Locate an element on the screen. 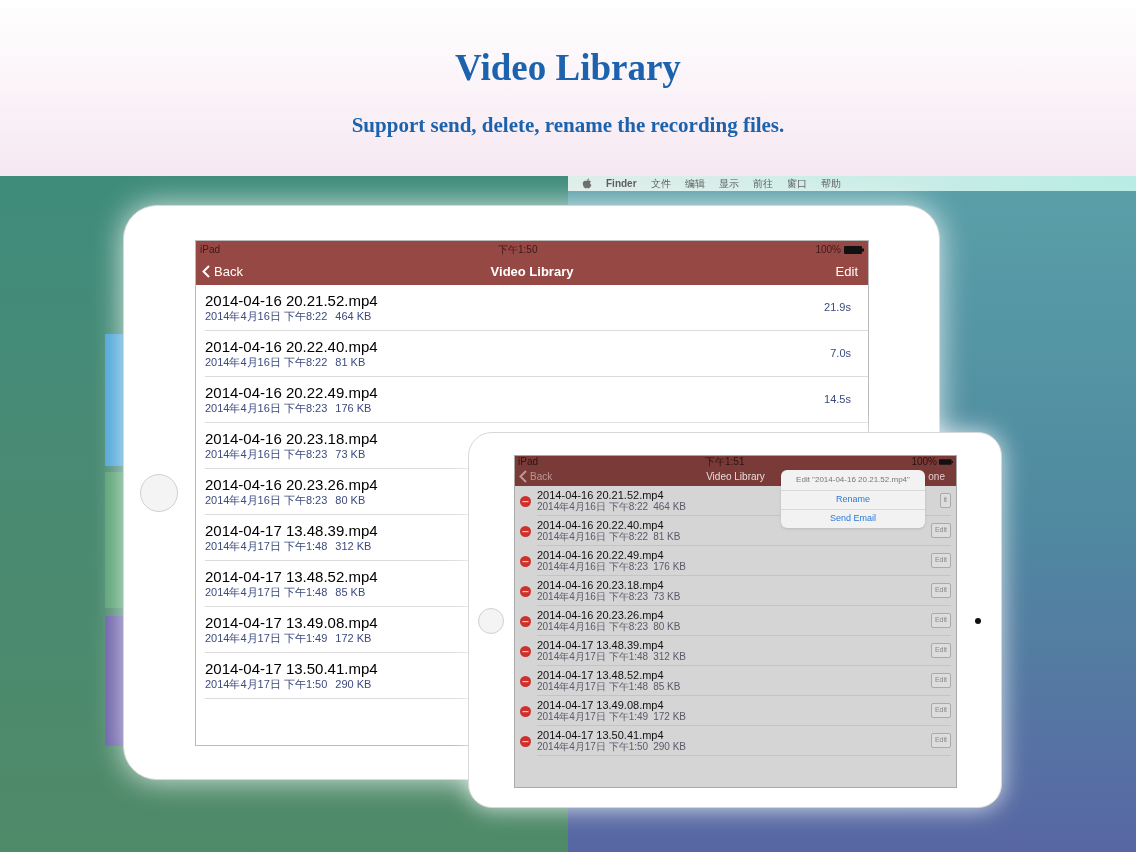 The width and height of the screenshot is (1136, 852). menu-item: Finder is located at coordinates (621, 183).